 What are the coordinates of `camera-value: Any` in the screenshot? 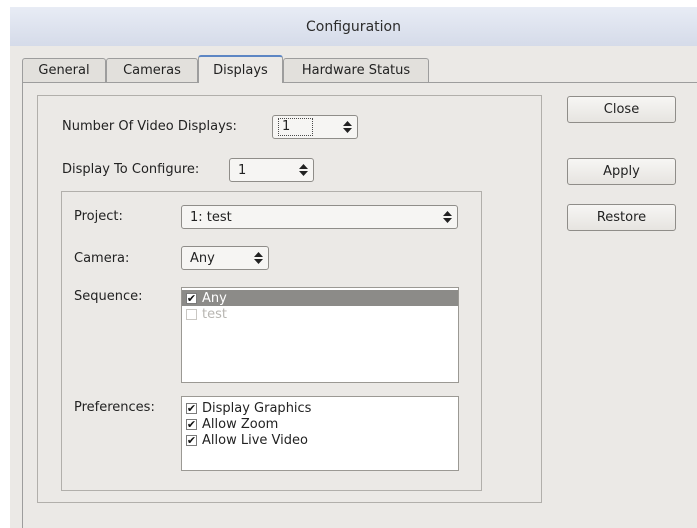 It's located at (202, 258).